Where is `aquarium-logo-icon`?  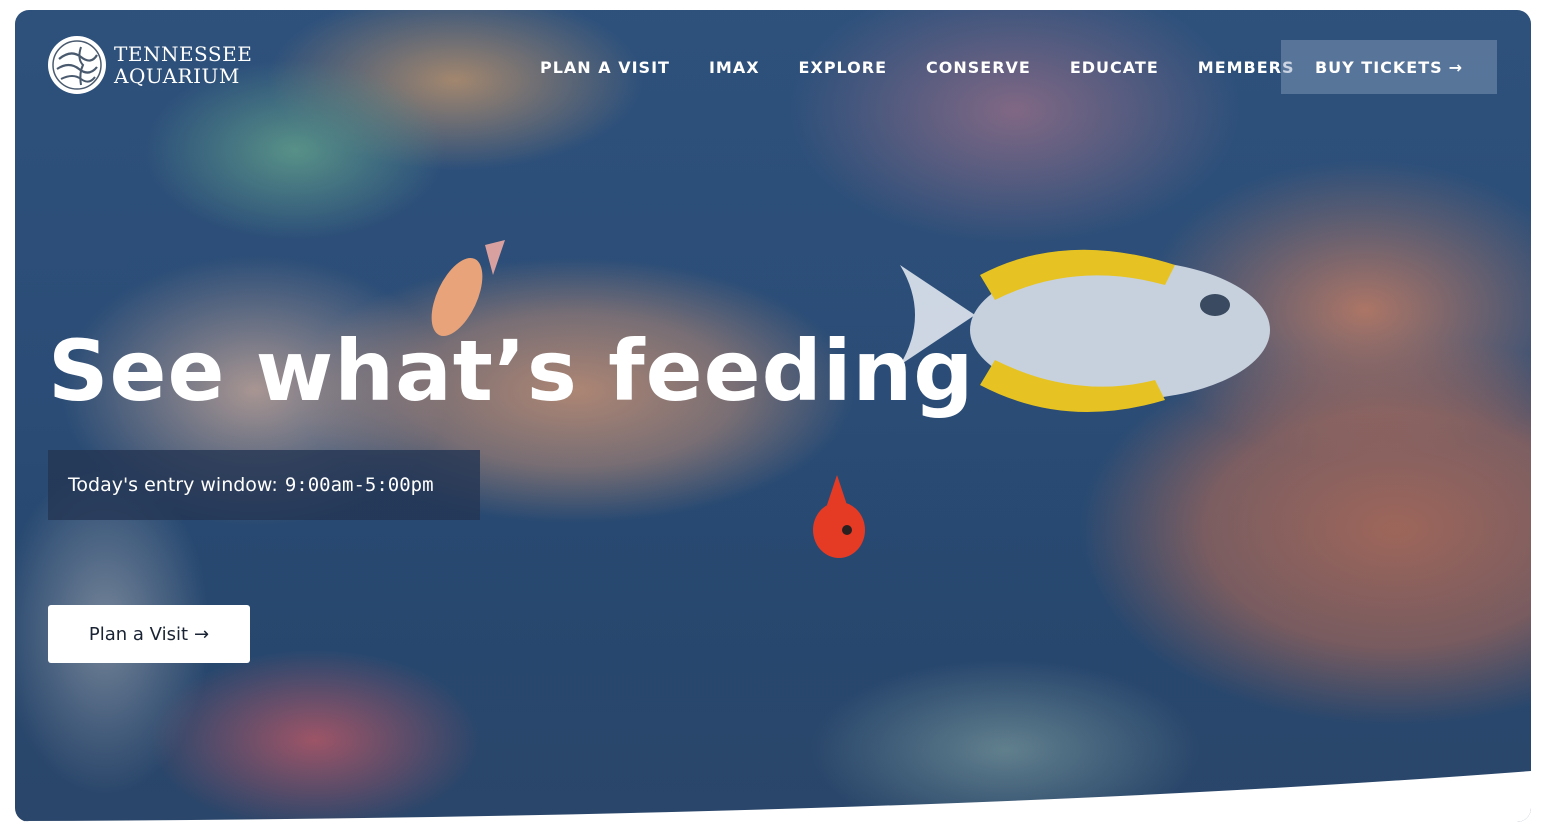
aquarium-logo-icon is located at coordinates (77, 65).